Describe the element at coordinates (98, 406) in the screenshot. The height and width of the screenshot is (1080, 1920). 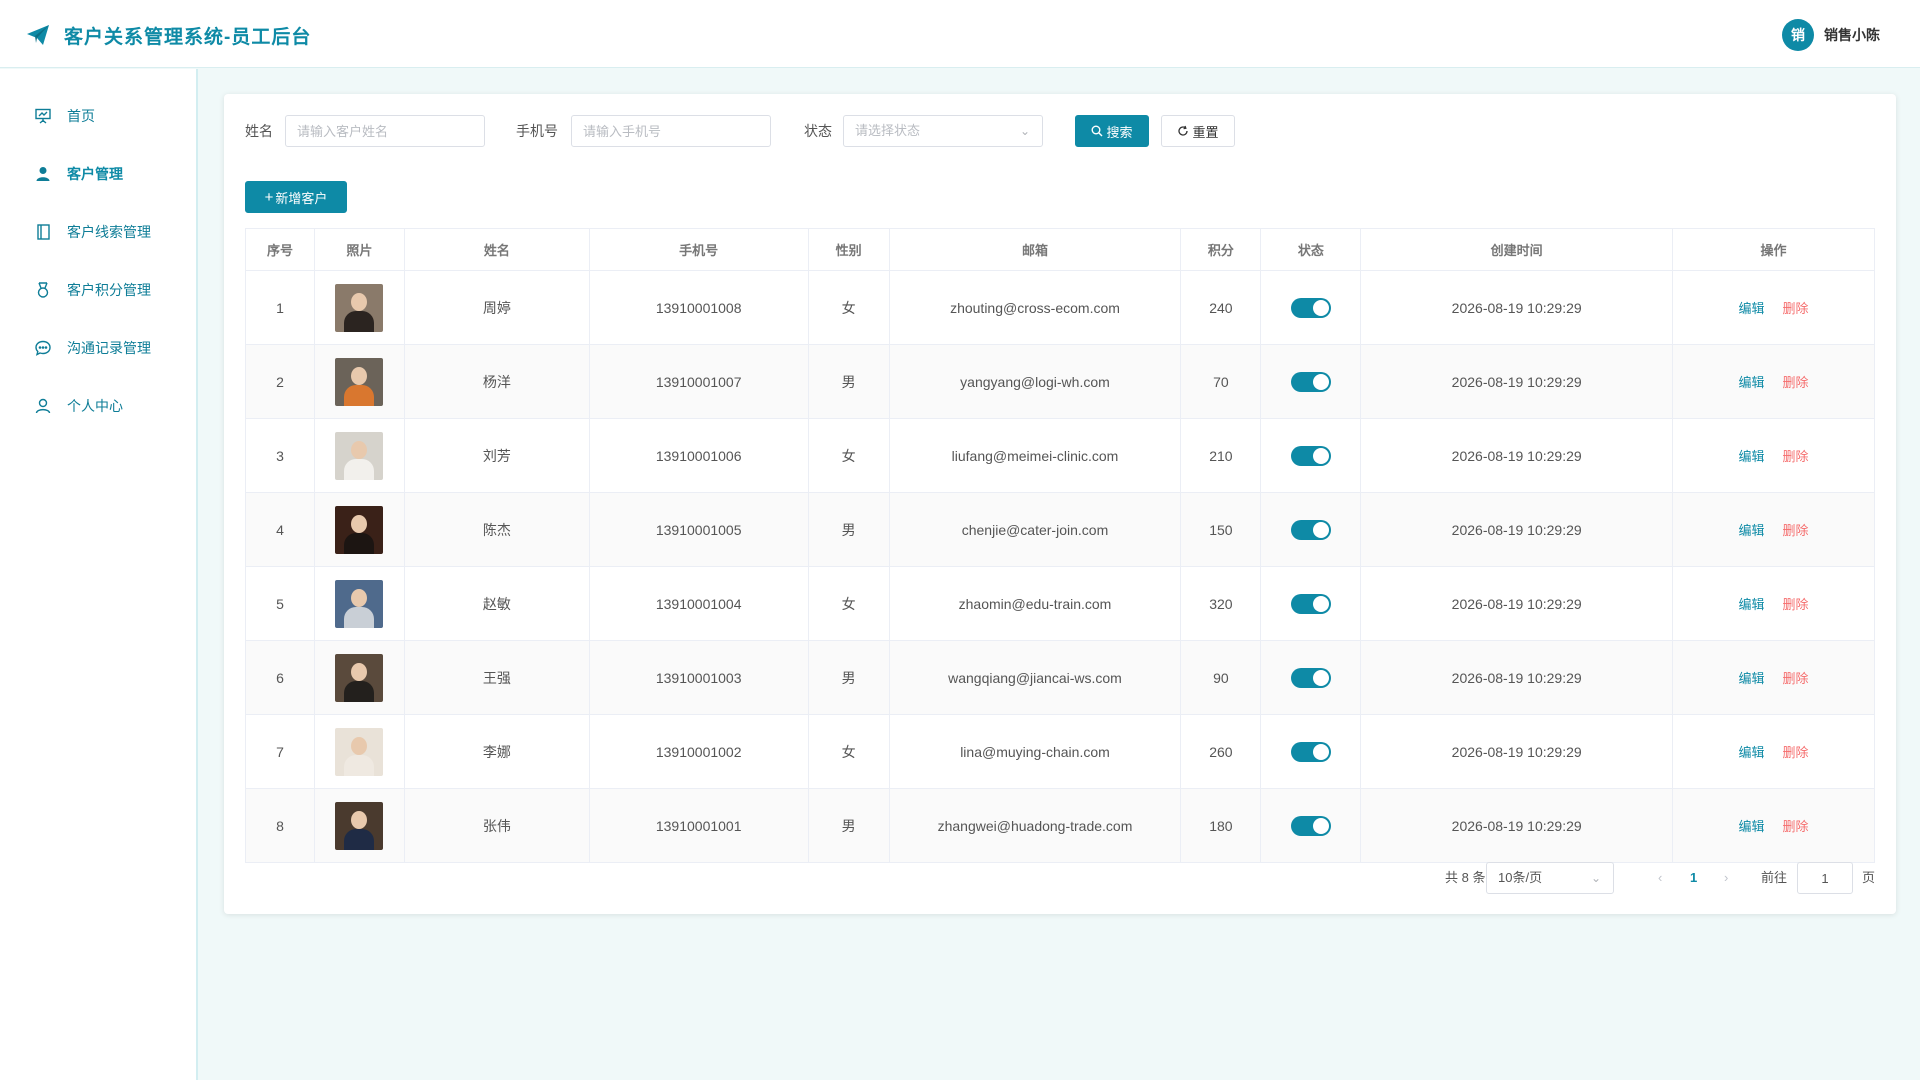
I see `sidebar-item-profile: 个人中心` at that location.